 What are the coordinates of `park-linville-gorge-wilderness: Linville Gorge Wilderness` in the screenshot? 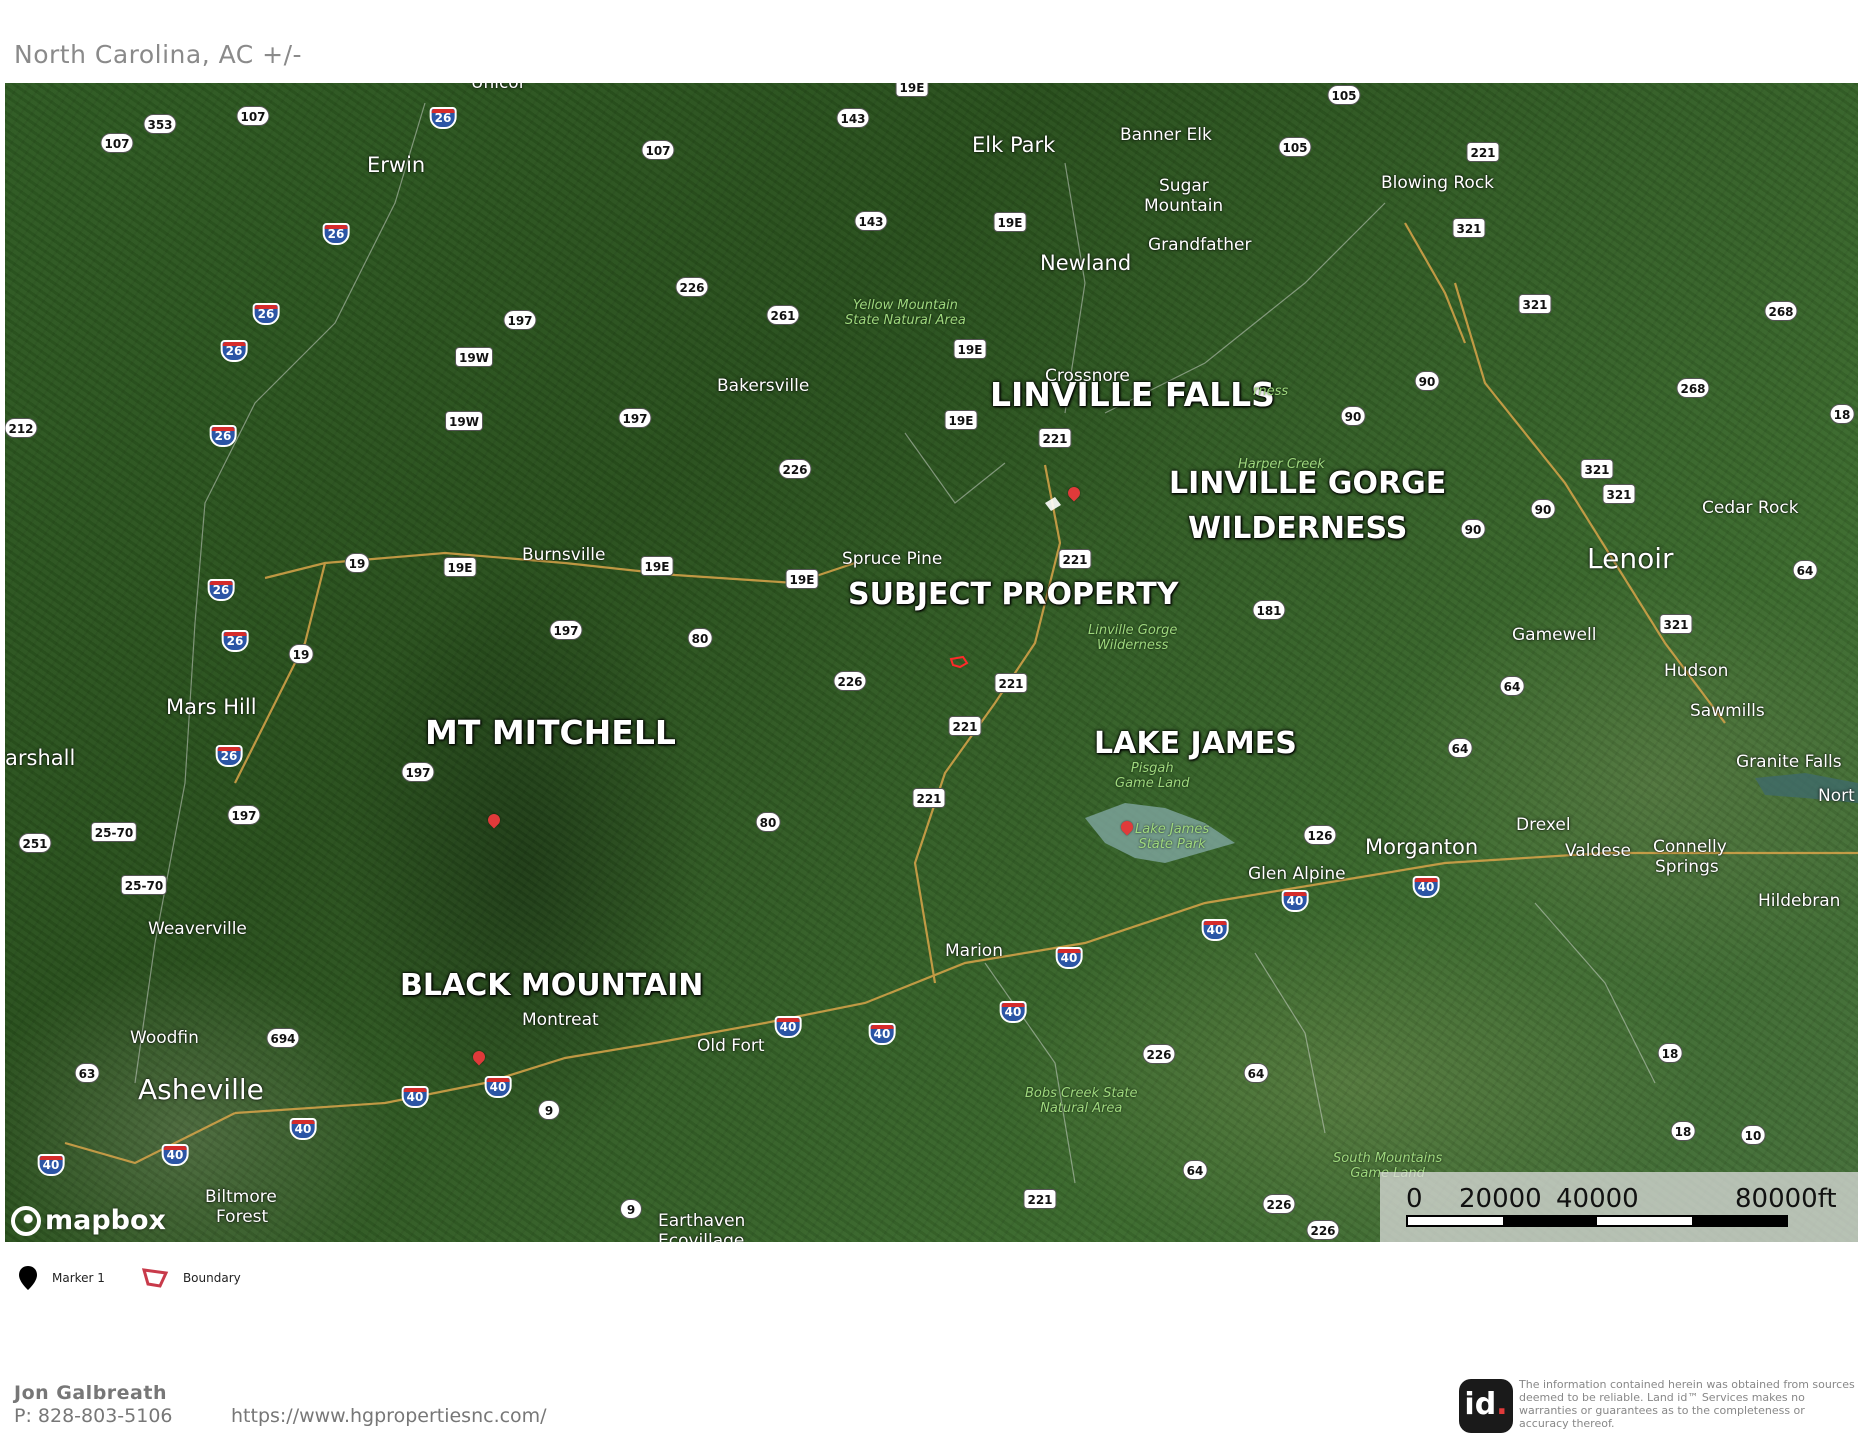 It's located at (1133, 638).